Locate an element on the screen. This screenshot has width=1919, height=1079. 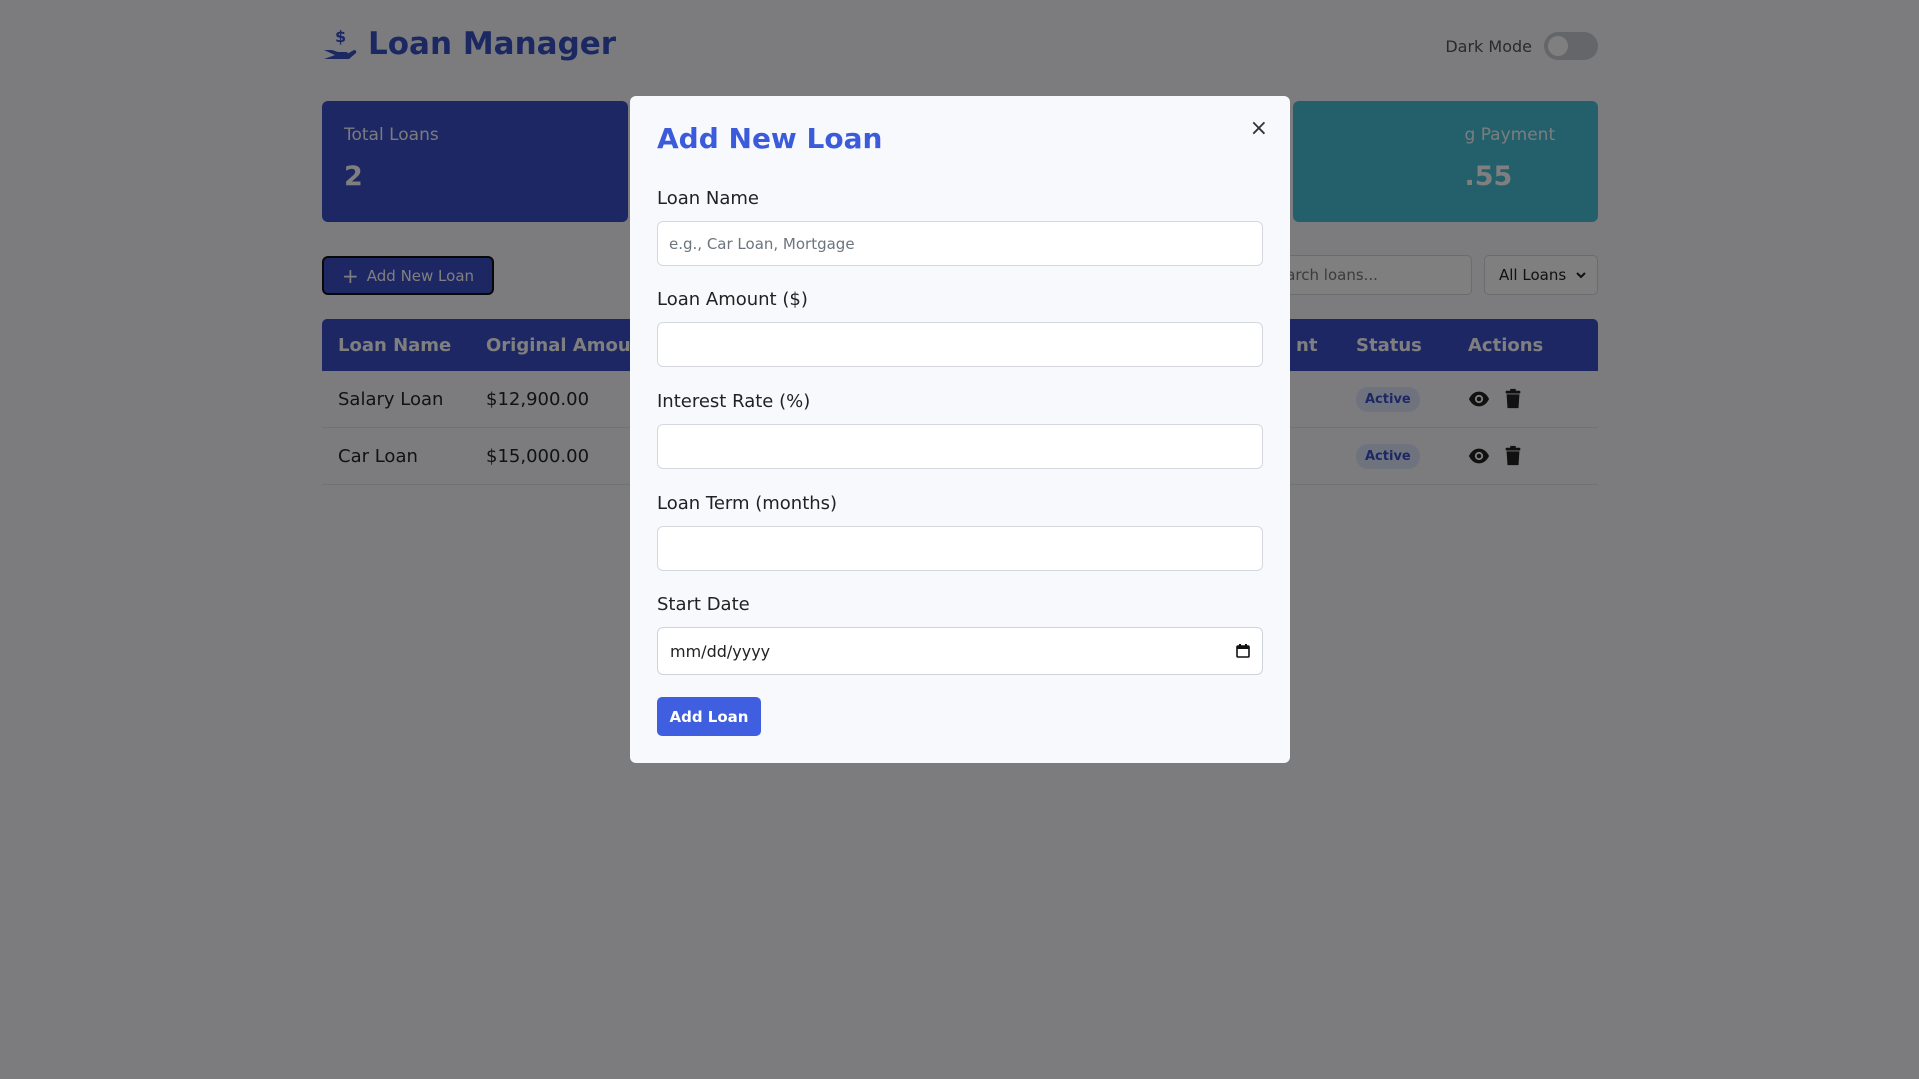
loan-amount-field: Loan Amount ($) is located at coordinates (960, 328).